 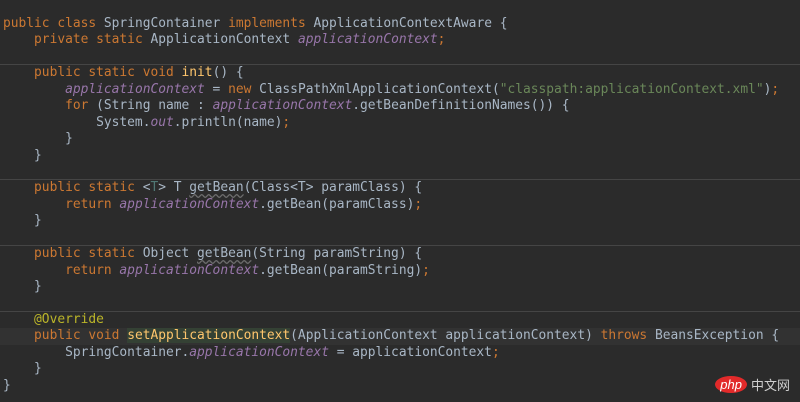 What do you see at coordinates (333, 188) in the screenshot?
I see `code-token: (Class<T> paramClass) {` at bounding box center [333, 188].